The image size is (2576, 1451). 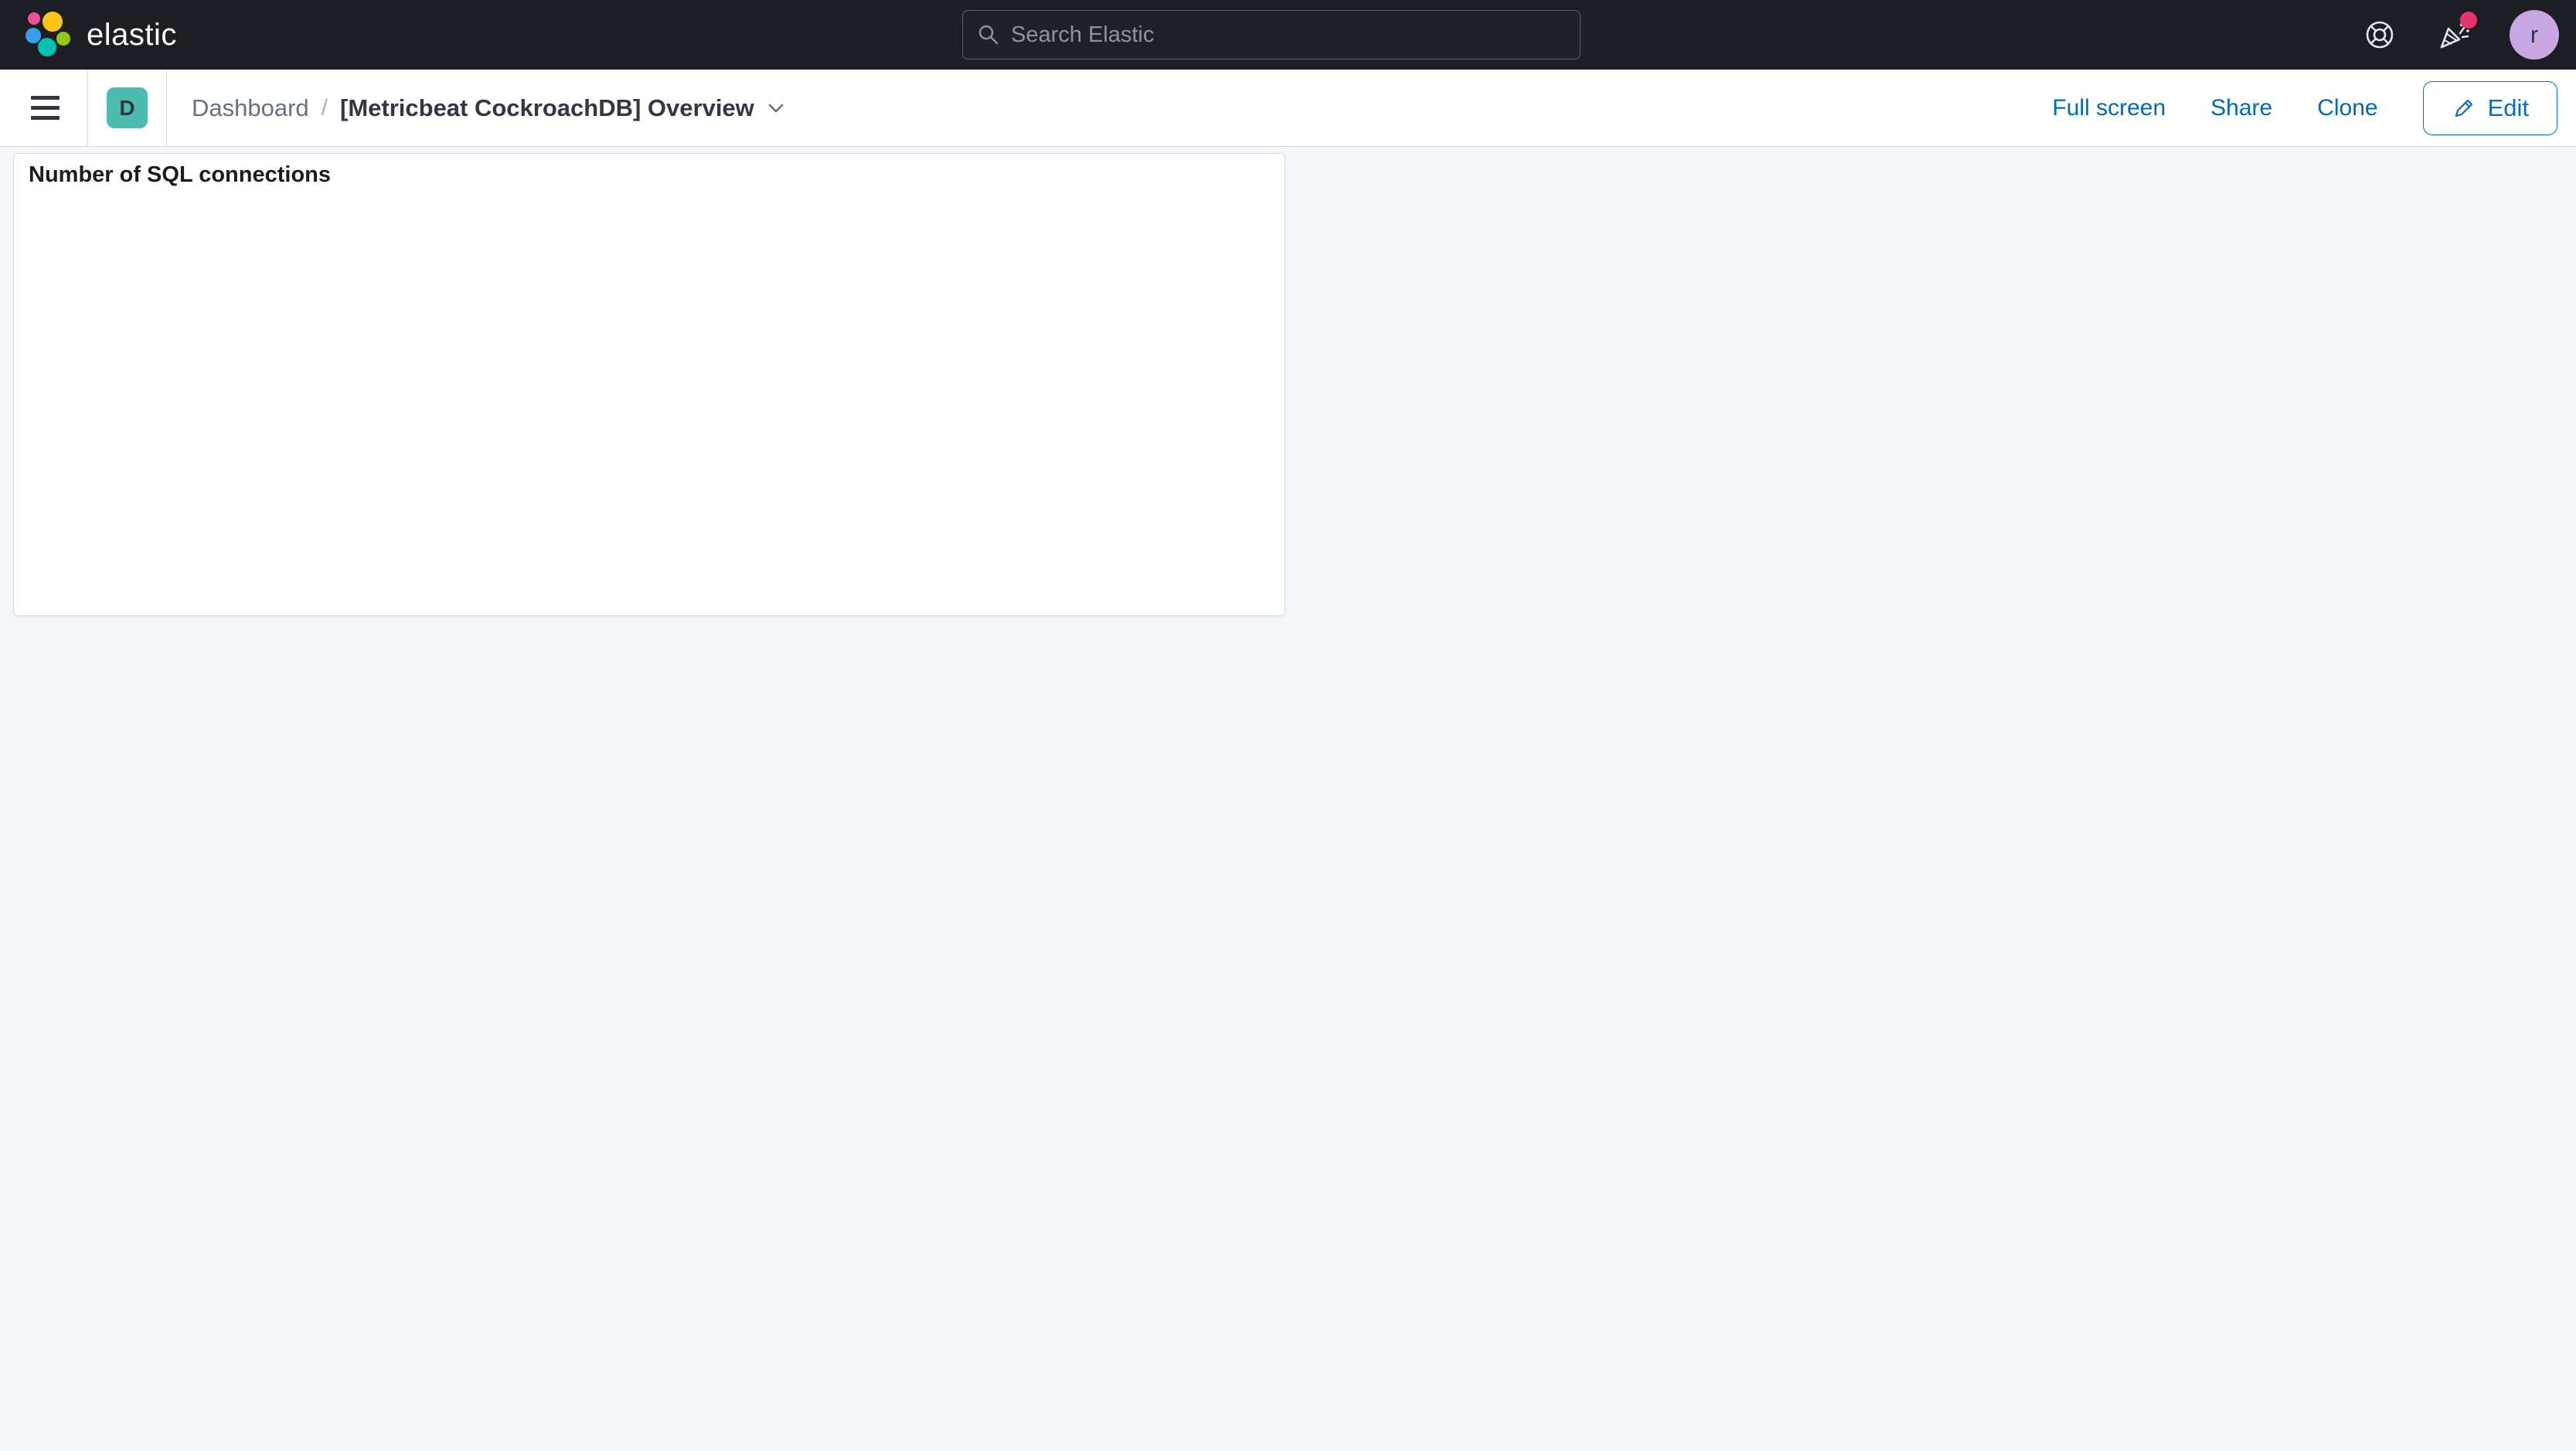 What do you see at coordinates (2468, 21) in the screenshot?
I see `notification-dot` at bounding box center [2468, 21].